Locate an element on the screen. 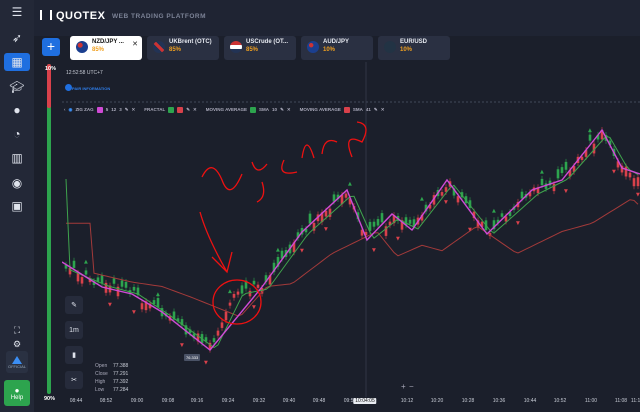 Image resolution: width=640 pixels, height=412 pixels. high-value: 77.392 is located at coordinates (121, 382).